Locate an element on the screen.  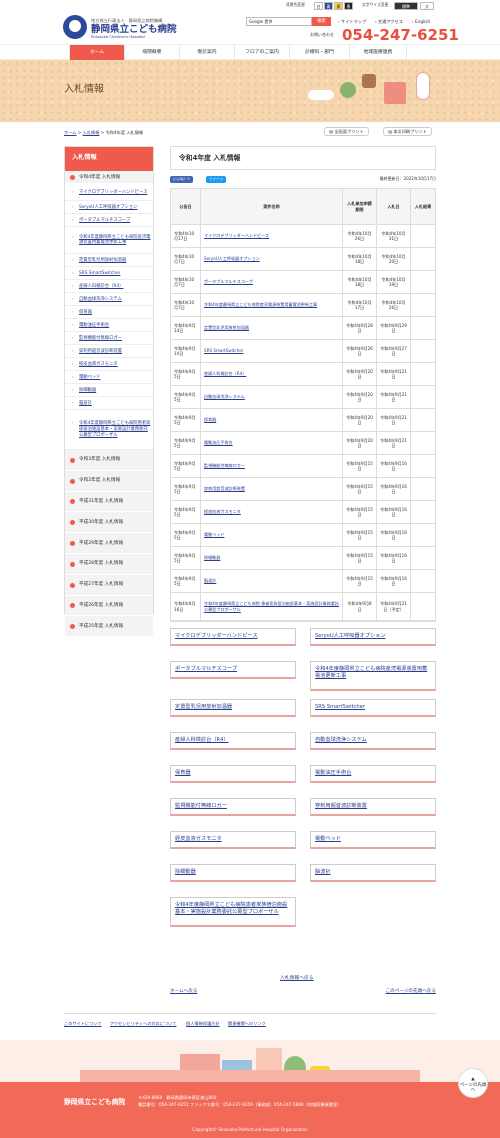
bid-item-link: SeryoU人工呼吸器オプション is located at coordinates (232, 258).